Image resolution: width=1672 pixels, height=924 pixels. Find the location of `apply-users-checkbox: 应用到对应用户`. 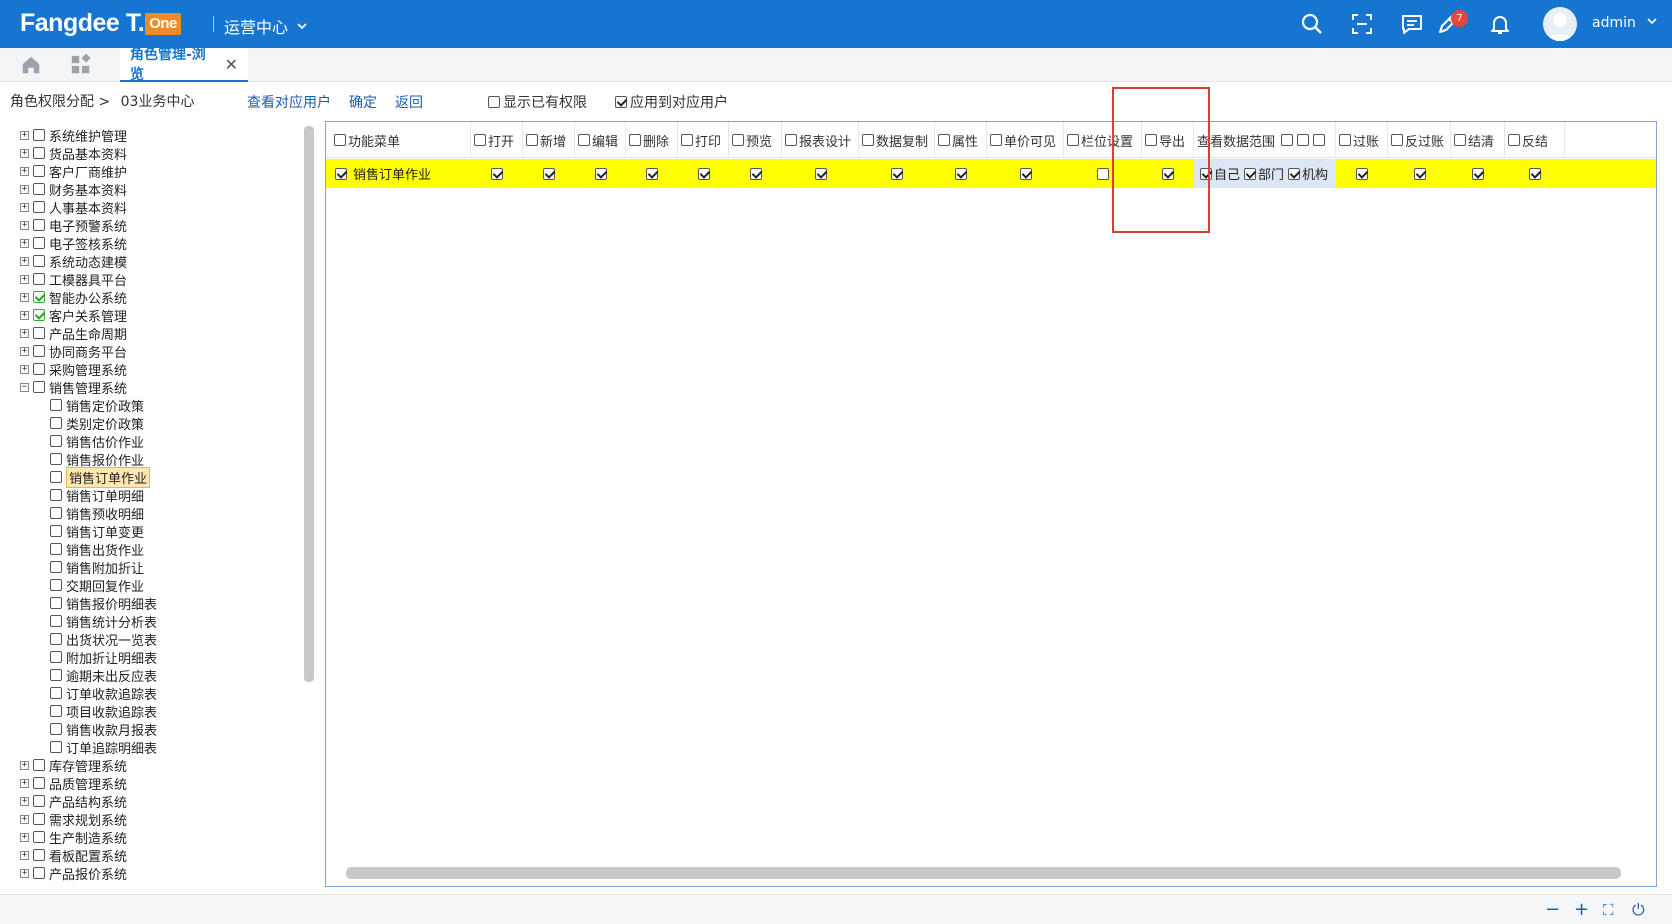

apply-users-checkbox: 应用到对应用户 is located at coordinates (671, 102).